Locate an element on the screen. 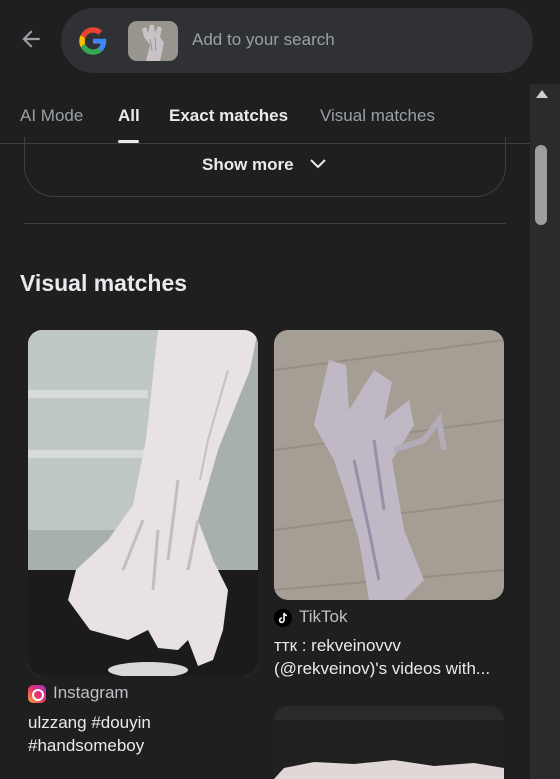 This screenshot has width=560, height=779. scrollbar-thumb is located at coordinates (541, 185).